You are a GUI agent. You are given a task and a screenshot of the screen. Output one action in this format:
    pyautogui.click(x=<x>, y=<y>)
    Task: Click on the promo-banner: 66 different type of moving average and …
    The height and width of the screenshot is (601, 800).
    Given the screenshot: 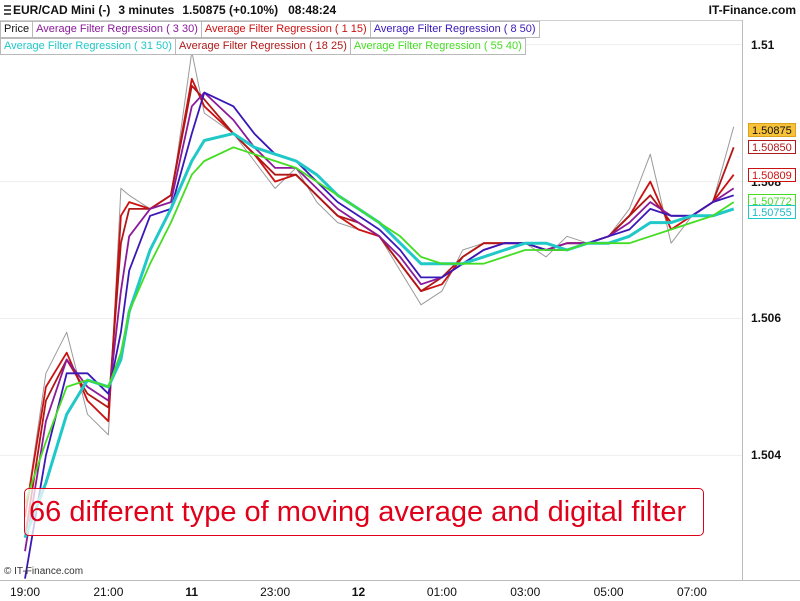 What is the action you would take?
    pyautogui.click(x=364, y=512)
    